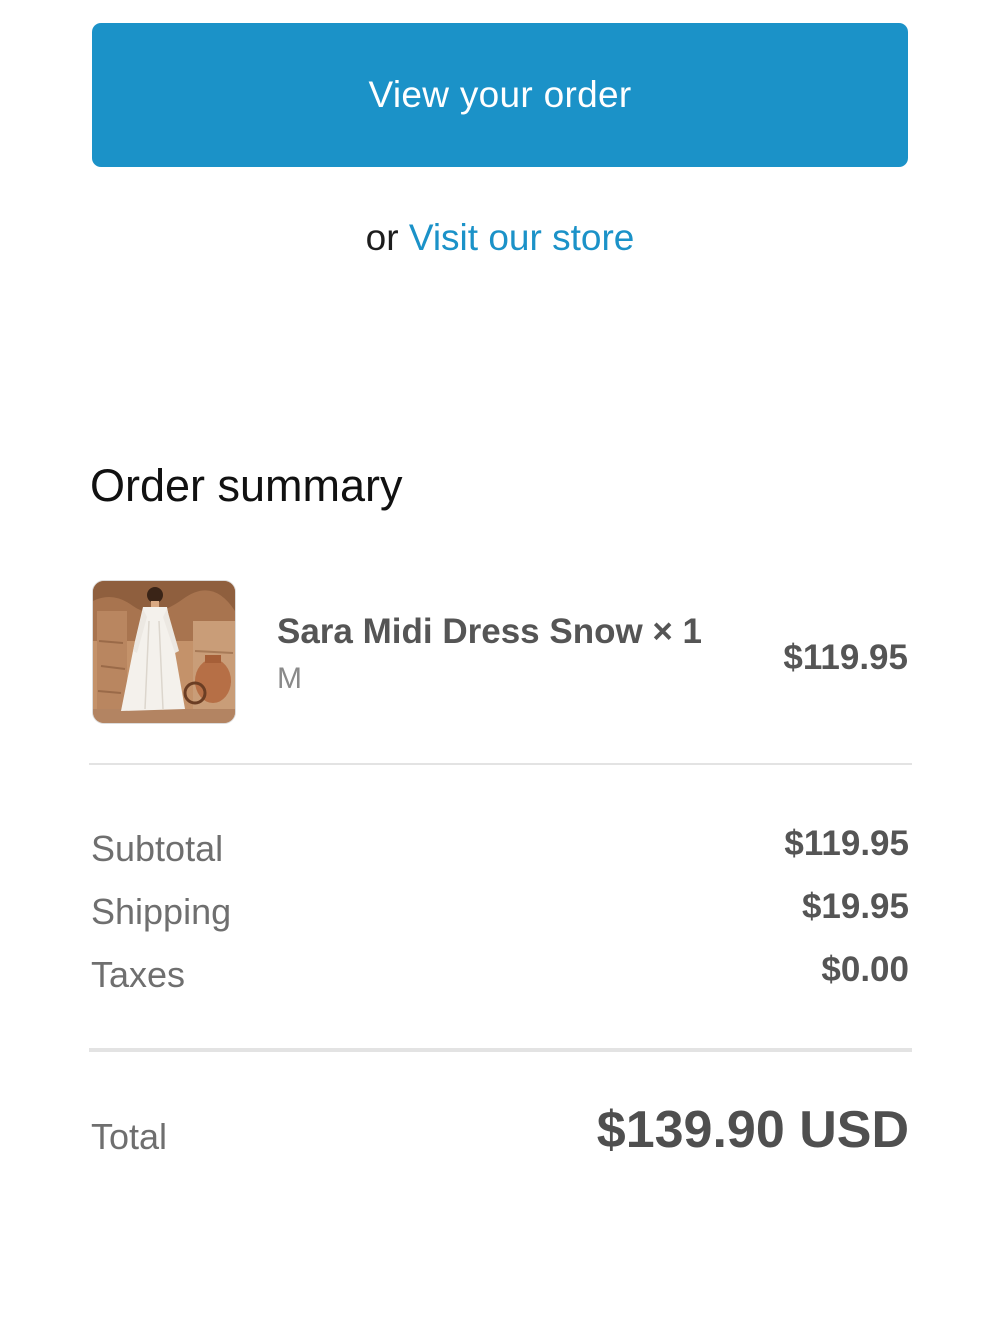 This screenshot has height=1333, width=1000. Describe the element at coordinates (846, 843) in the screenshot. I see `subtotal-value: $119.95` at that location.